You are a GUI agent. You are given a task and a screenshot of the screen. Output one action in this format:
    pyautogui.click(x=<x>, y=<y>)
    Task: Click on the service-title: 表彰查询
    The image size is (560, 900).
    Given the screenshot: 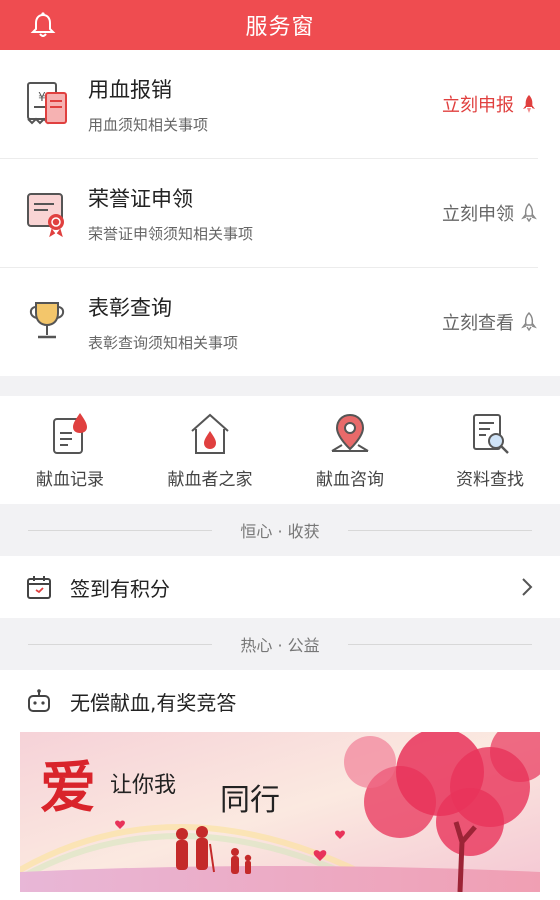 What is the action you would take?
    pyautogui.click(x=130, y=307)
    